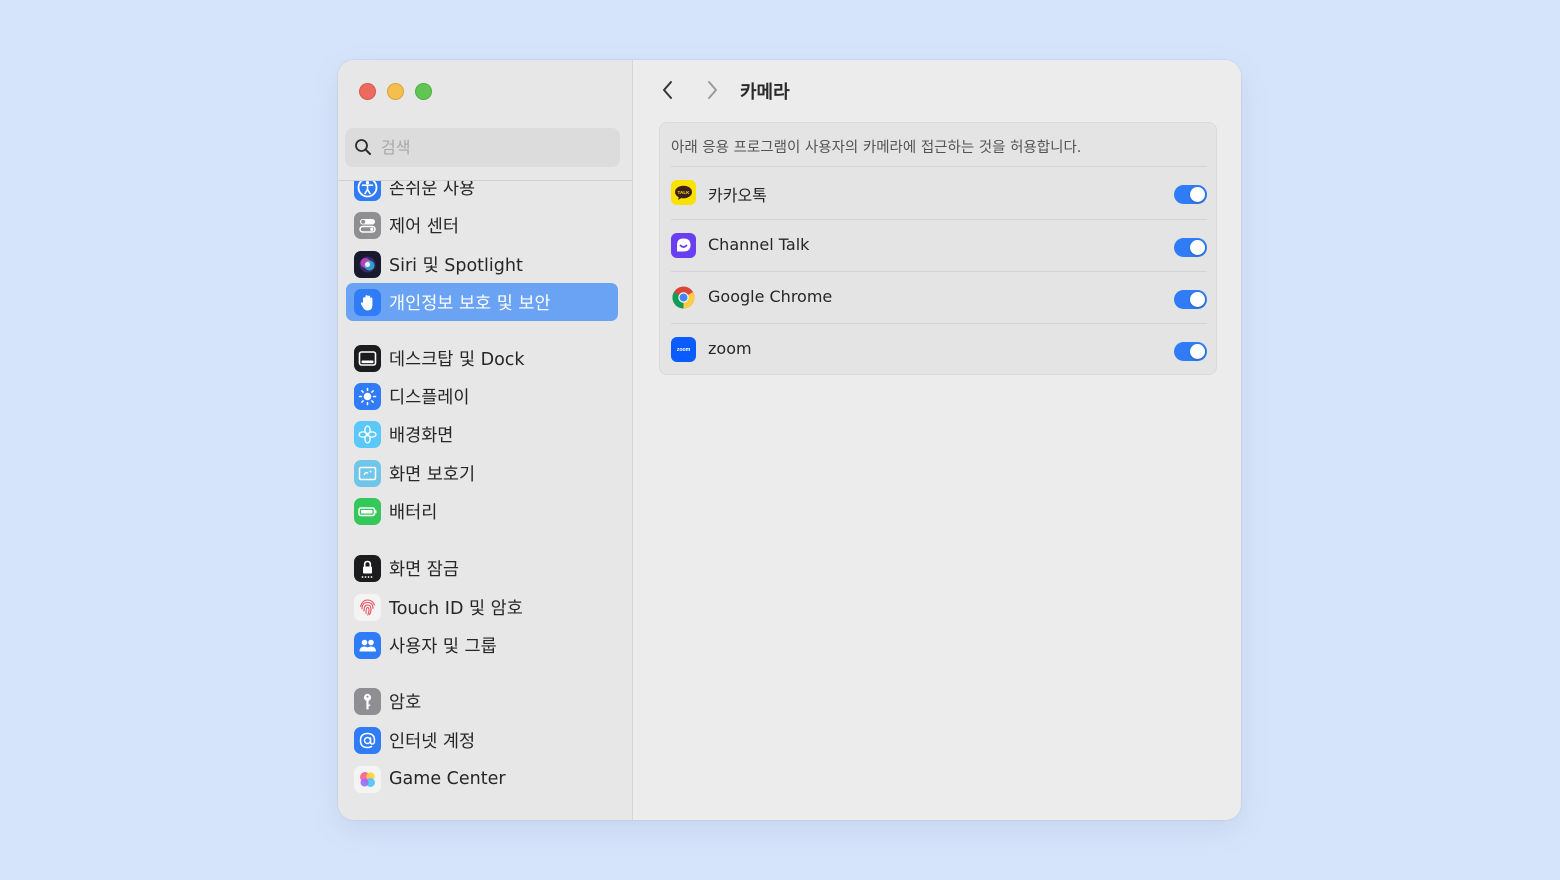 This screenshot has height=880, width=1560. Describe the element at coordinates (457, 359) in the screenshot. I see `sidebar-item-label: 데스크탑 및 Dock` at that location.